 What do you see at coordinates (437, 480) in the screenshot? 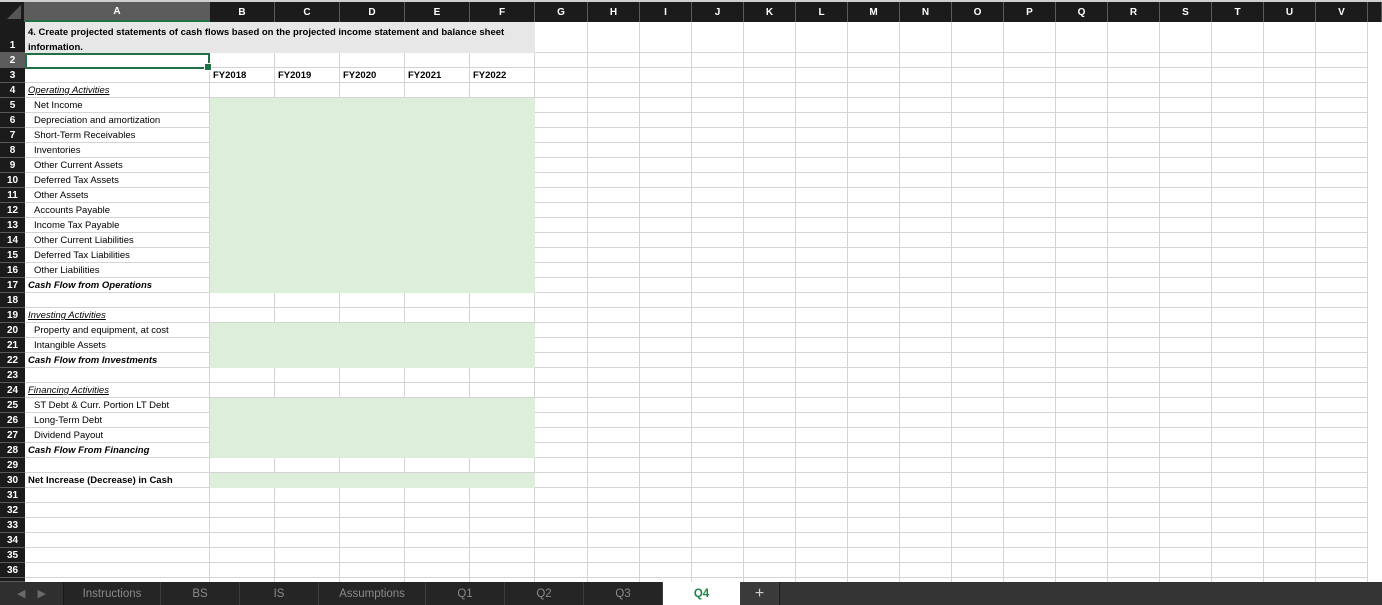
I see `input-cell-e30` at bounding box center [437, 480].